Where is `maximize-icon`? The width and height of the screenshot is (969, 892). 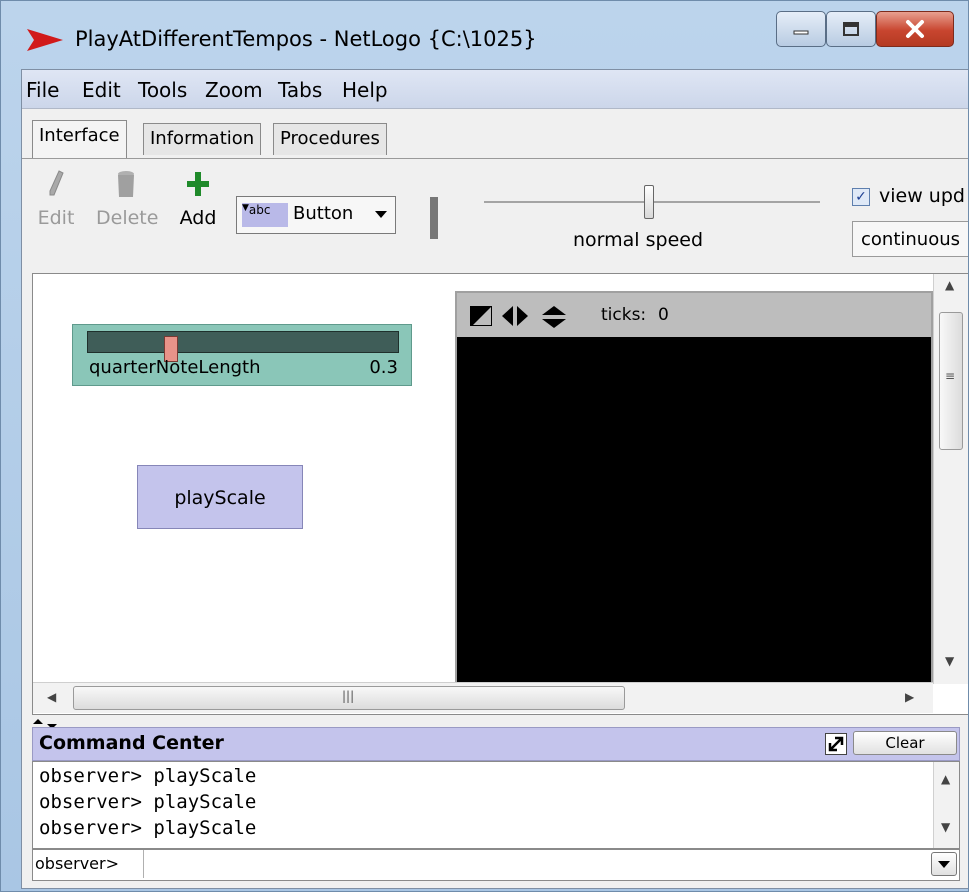 maximize-icon is located at coordinates (851, 29).